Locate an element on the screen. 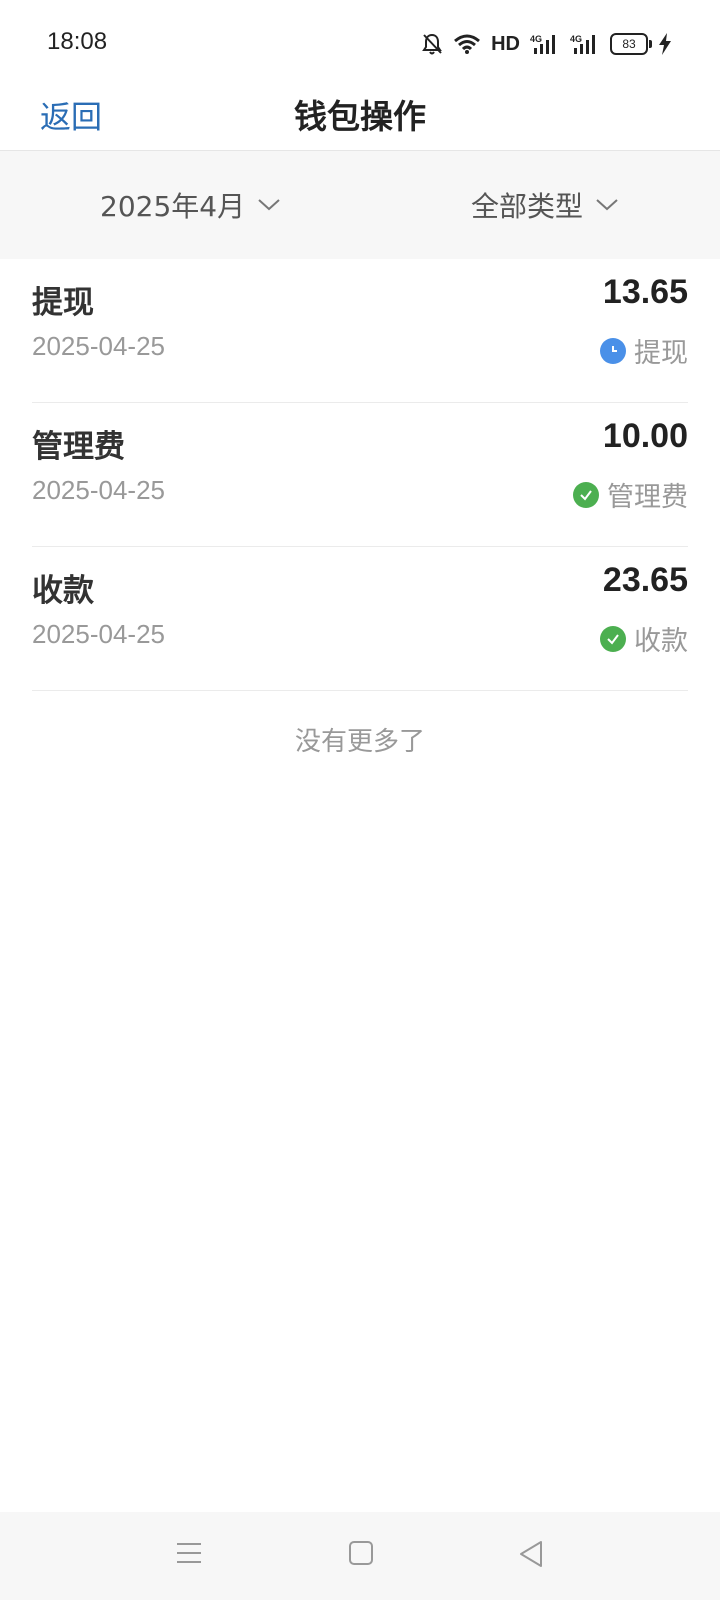 The height and width of the screenshot is (1600, 720). transaction-amount: 13.65 is located at coordinates (645, 292).